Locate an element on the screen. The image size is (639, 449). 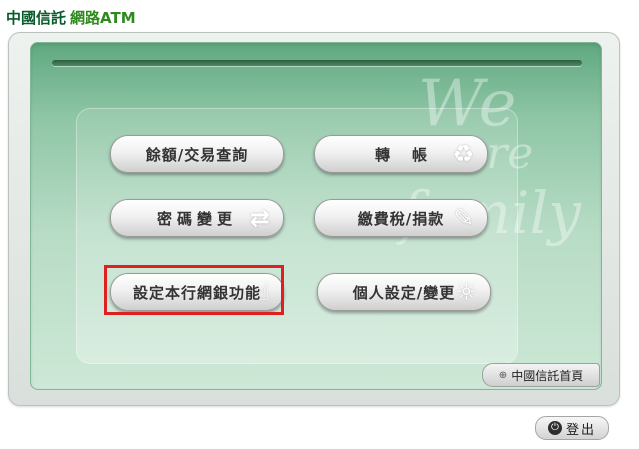
product-name: 網路ATM is located at coordinates (103, 18).